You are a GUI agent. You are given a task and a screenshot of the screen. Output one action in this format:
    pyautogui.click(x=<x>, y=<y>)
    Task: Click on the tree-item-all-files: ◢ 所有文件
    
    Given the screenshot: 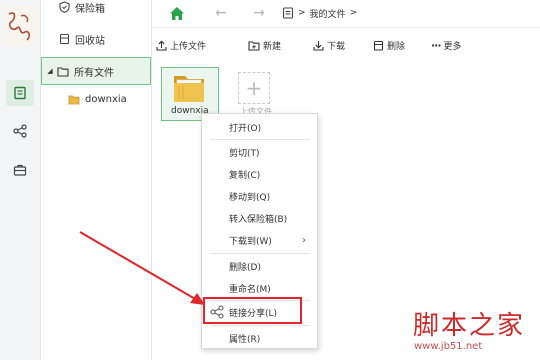 What is the action you would take?
    pyautogui.click(x=96, y=71)
    